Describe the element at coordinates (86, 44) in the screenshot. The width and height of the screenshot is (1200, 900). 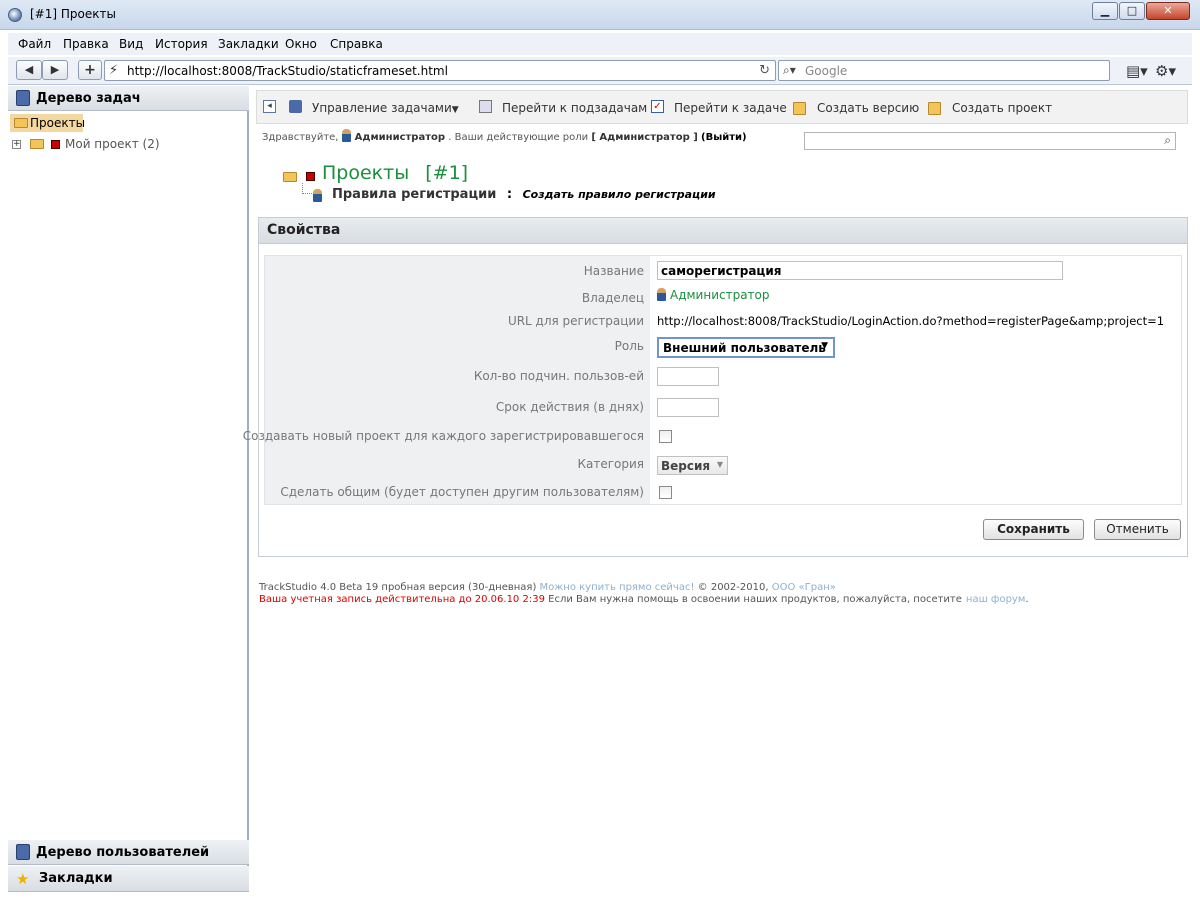
I see `menu-edit: Правка` at that location.